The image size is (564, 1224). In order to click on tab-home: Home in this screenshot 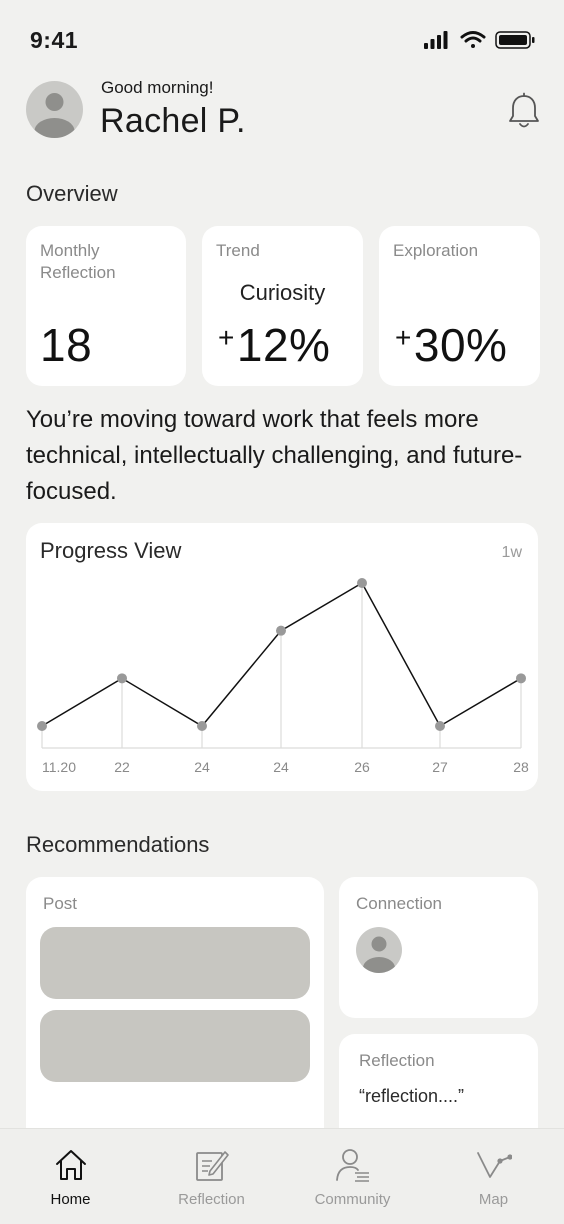, I will do `click(70, 1176)`.